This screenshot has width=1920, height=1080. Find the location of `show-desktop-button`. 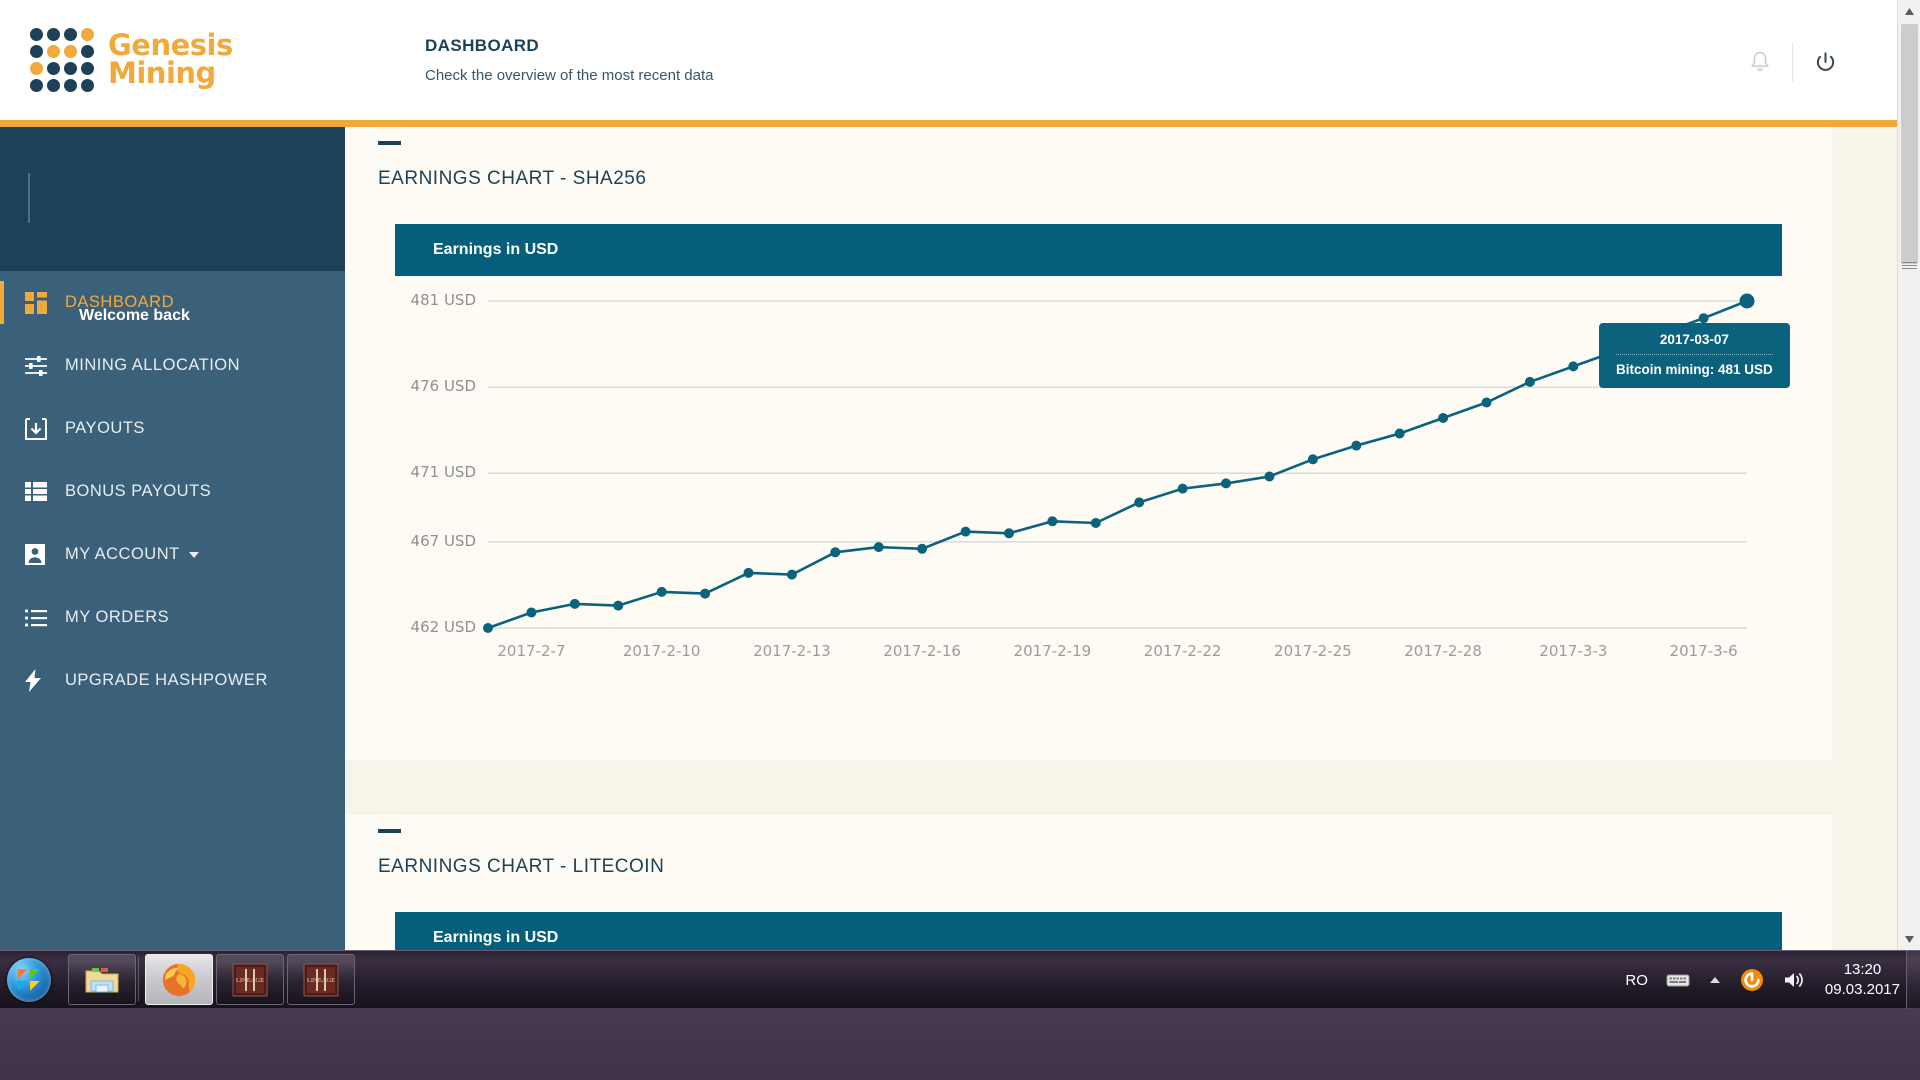

show-desktop-button is located at coordinates (1913, 980).